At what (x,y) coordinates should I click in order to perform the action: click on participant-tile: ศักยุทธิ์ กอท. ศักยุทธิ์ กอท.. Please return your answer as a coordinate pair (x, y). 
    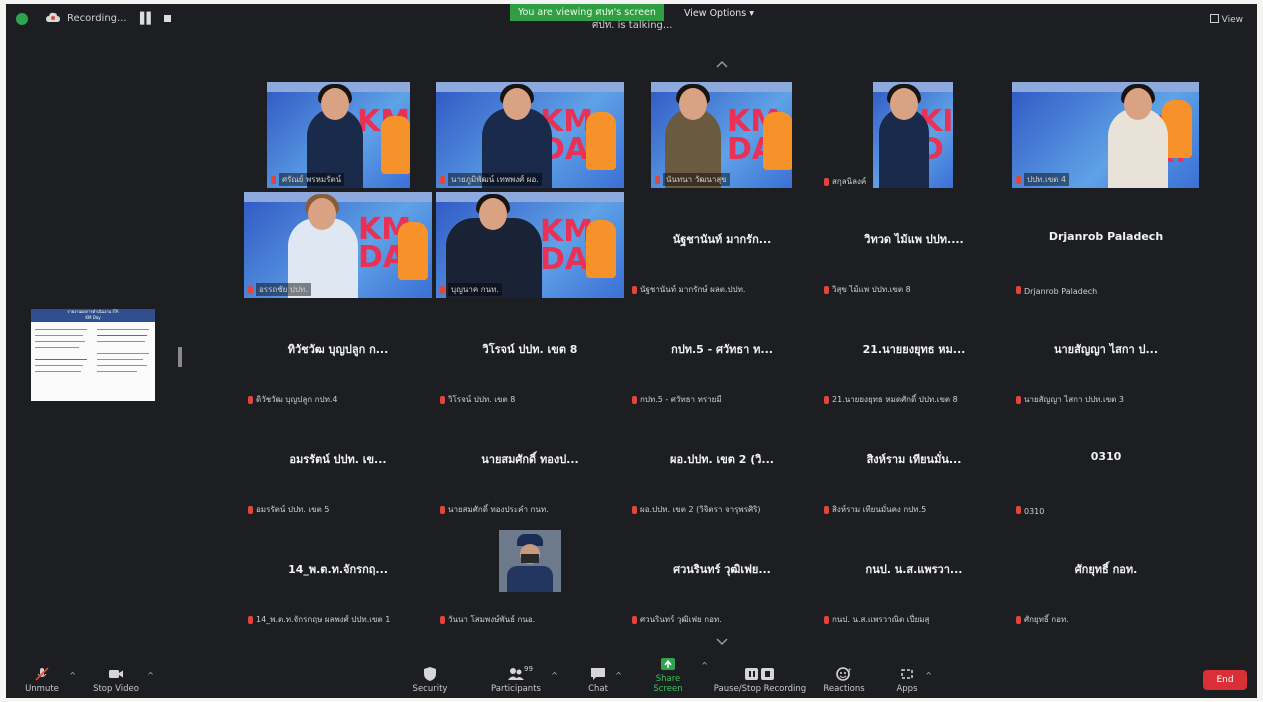
    Looking at the image, I should click on (1106, 575).